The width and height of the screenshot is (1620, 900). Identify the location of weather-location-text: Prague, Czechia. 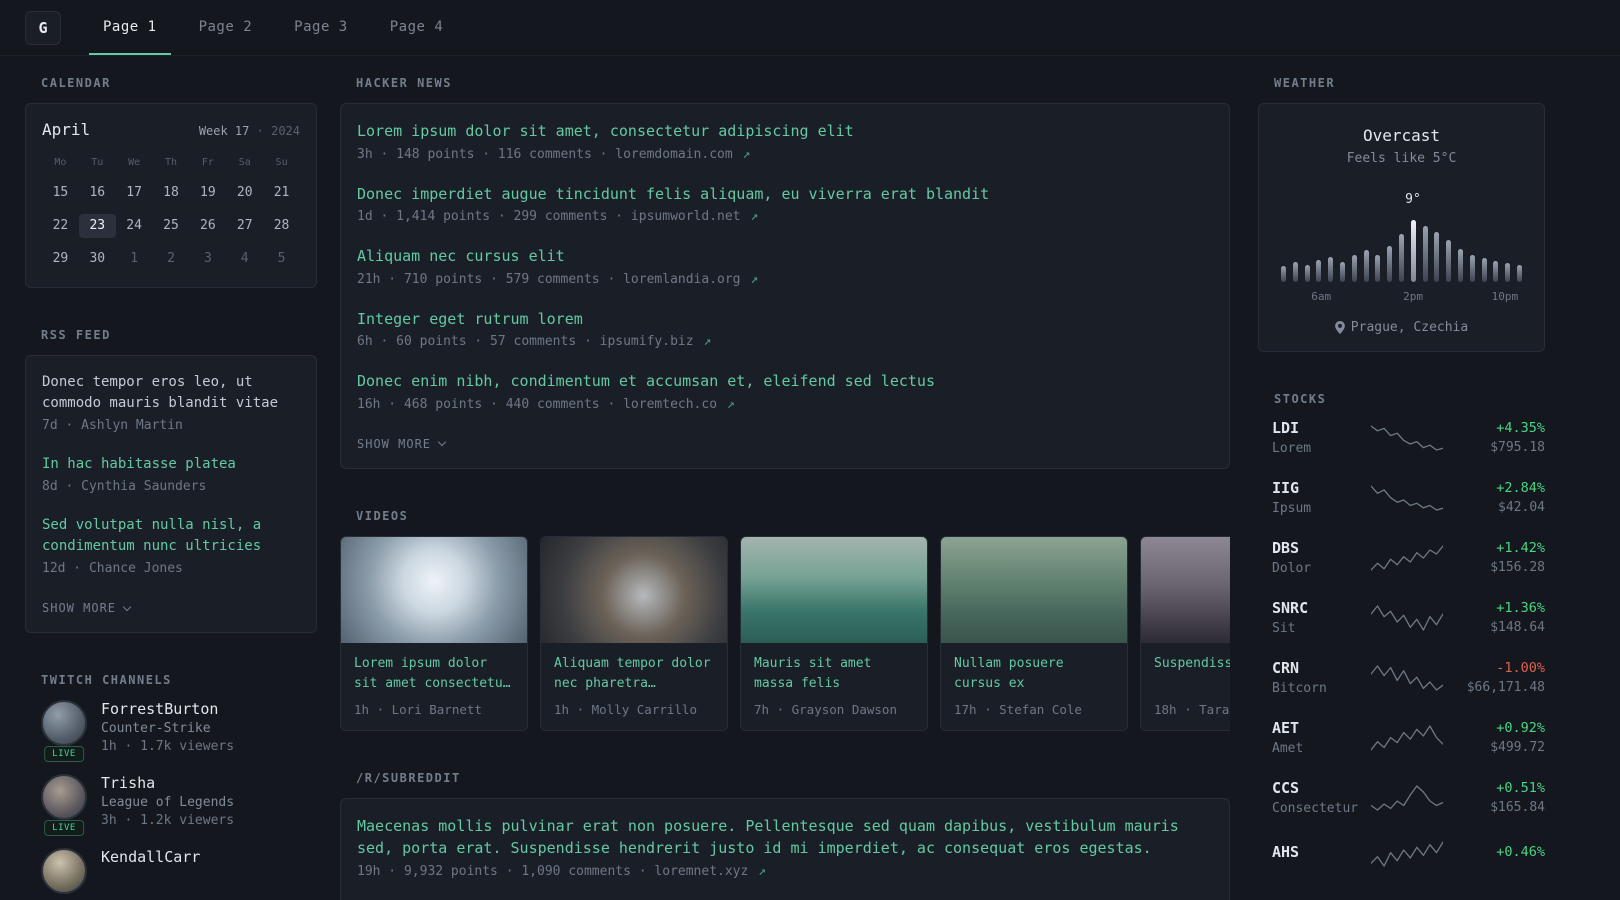
(1409, 327).